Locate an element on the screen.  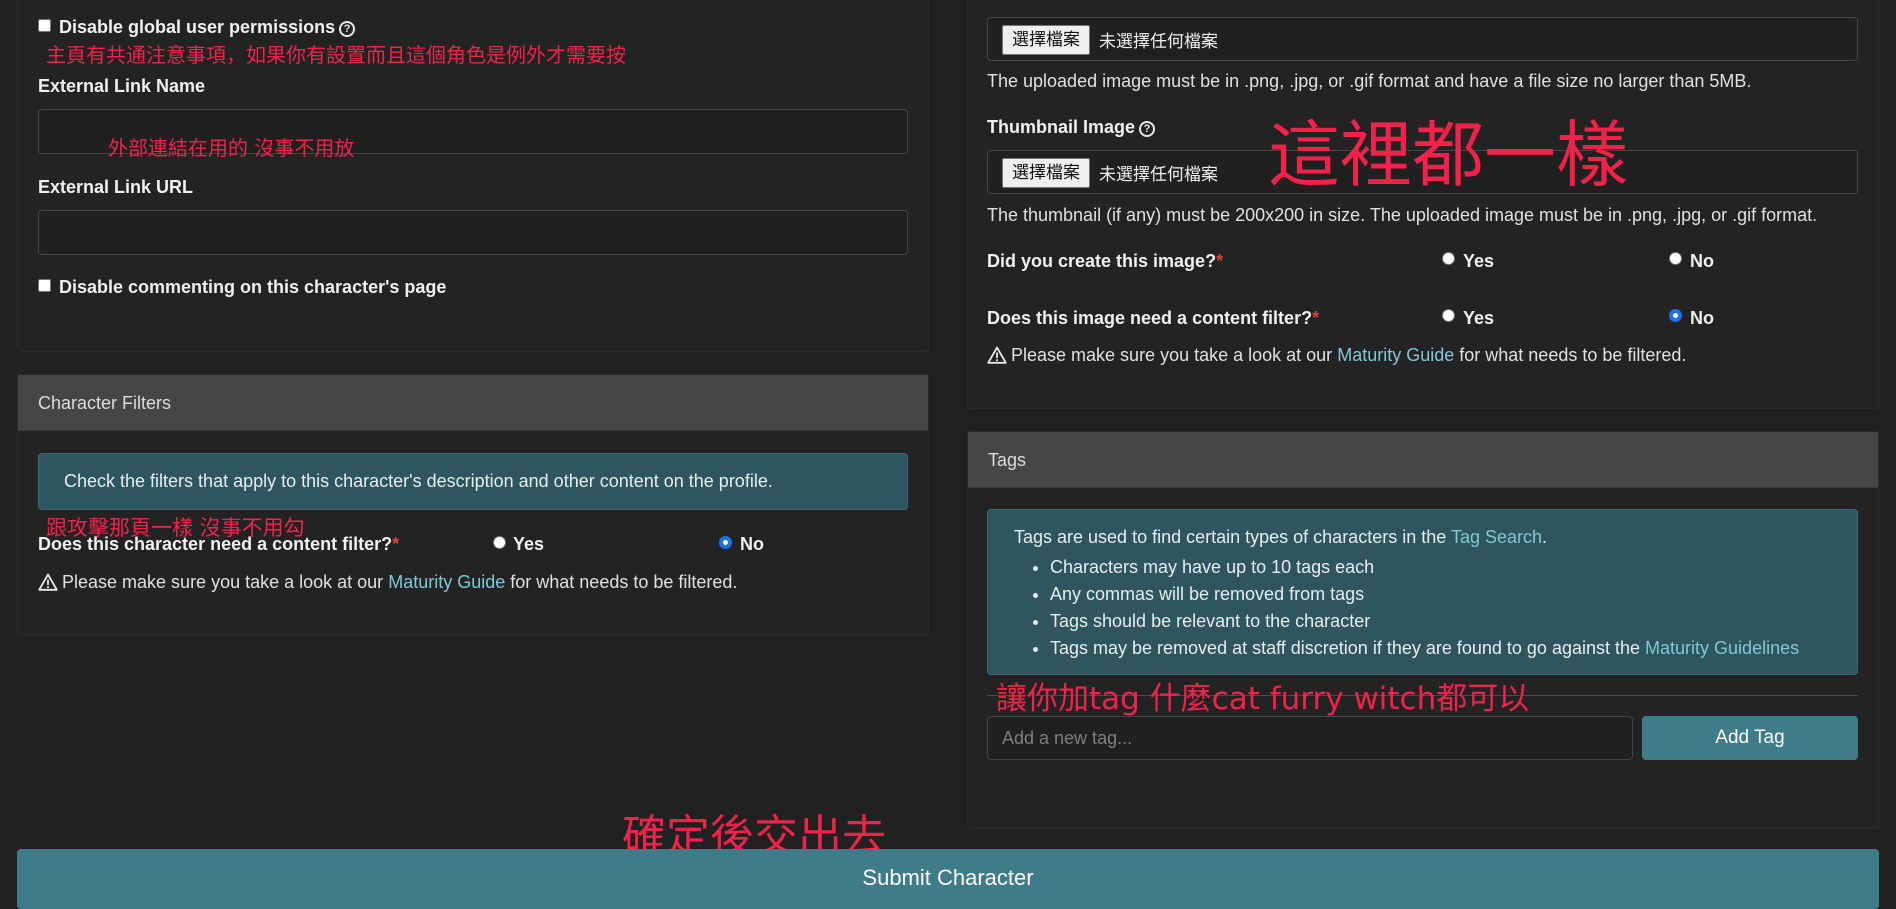
image-created-no-label: No is located at coordinates (1702, 261).